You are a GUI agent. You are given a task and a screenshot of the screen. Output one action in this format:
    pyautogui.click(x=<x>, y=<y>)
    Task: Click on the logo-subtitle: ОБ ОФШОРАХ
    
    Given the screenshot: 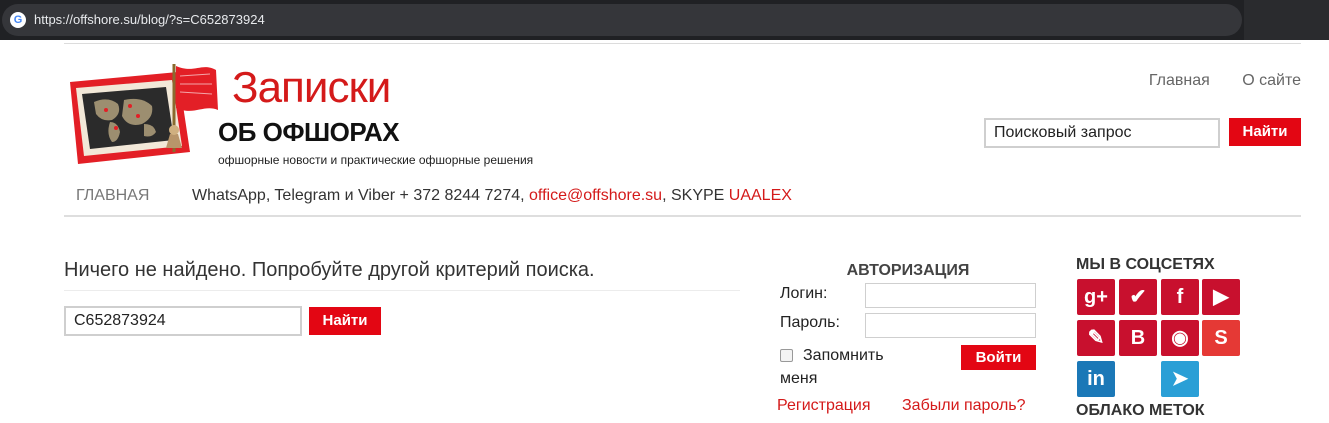 What is the action you would take?
    pyautogui.click(x=309, y=132)
    